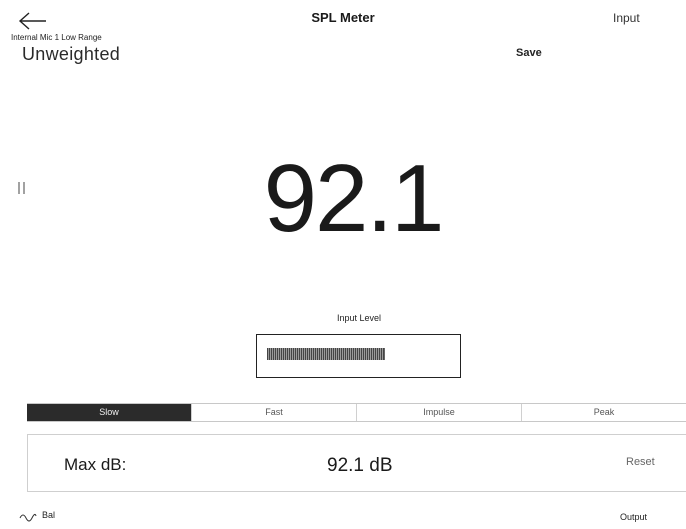 The width and height of the screenshot is (686, 529). I want to click on output-button: Output, so click(633, 517).